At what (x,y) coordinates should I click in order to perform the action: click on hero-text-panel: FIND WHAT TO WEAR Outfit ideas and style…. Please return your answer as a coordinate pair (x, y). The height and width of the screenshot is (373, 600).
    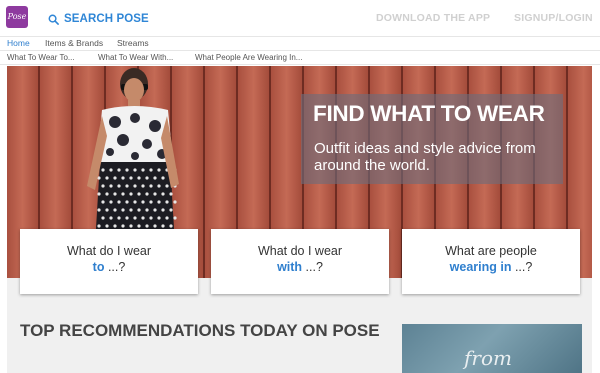
    Looking at the image, I should click on (432, 139).